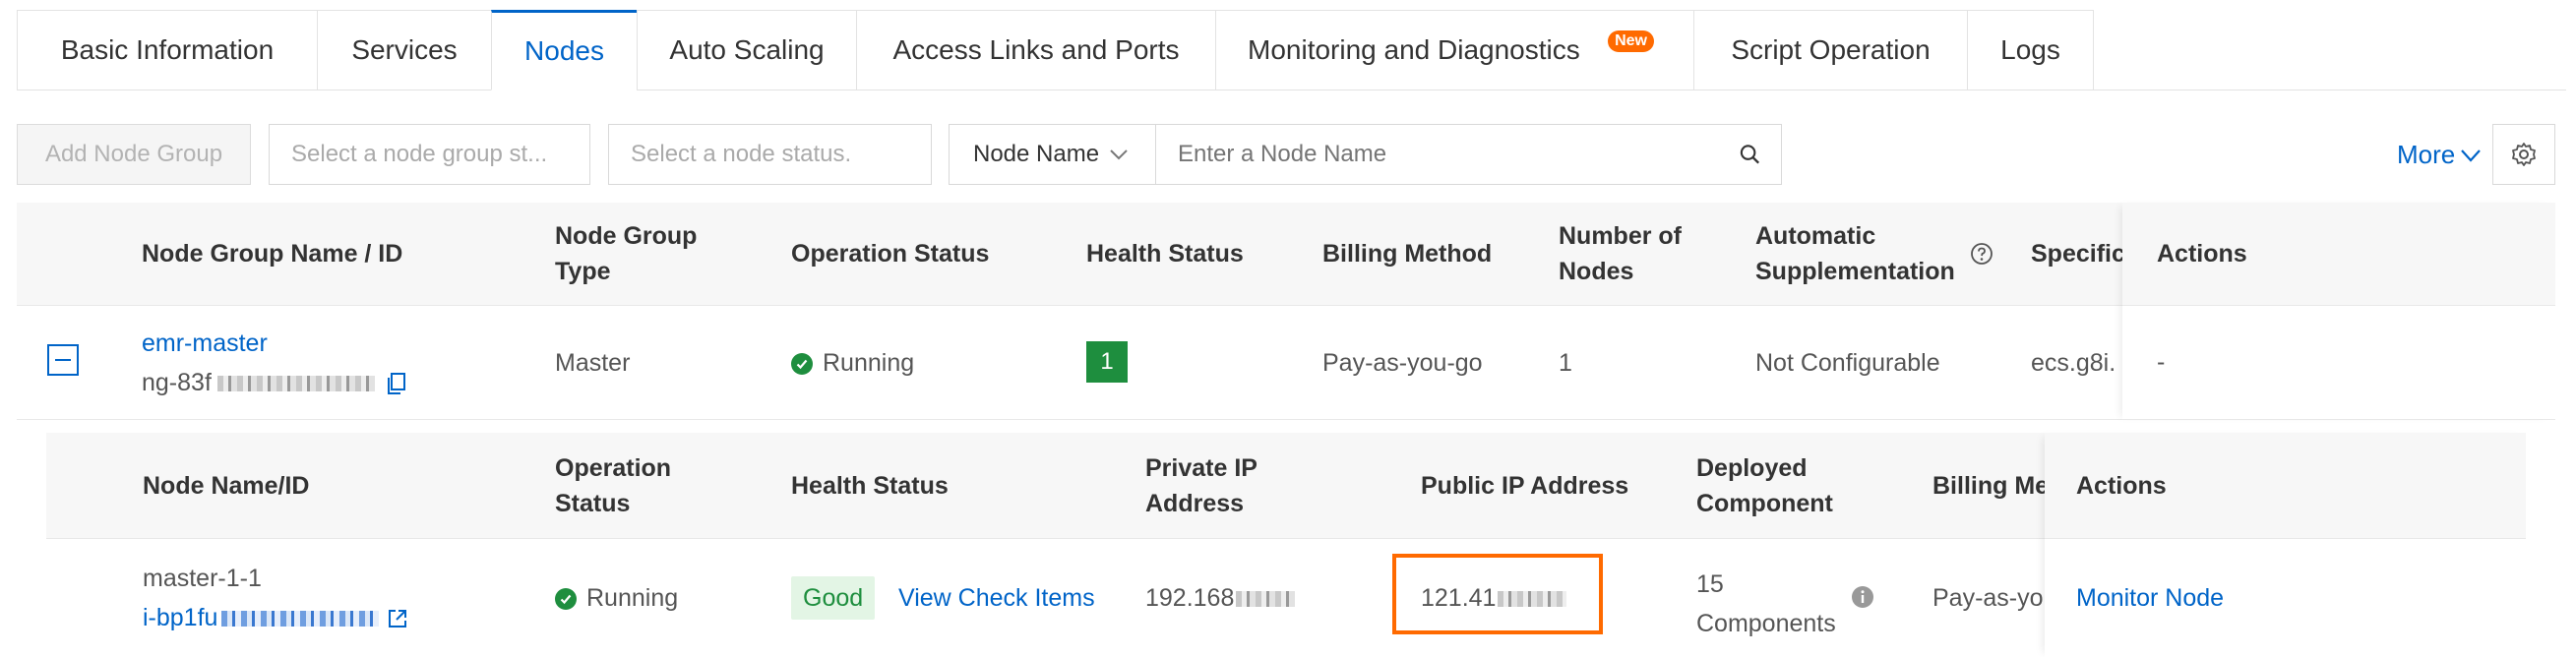 This screenshot has width=2576, height=657. I want to click on health-count-badge: 1, so click(1107, 362).